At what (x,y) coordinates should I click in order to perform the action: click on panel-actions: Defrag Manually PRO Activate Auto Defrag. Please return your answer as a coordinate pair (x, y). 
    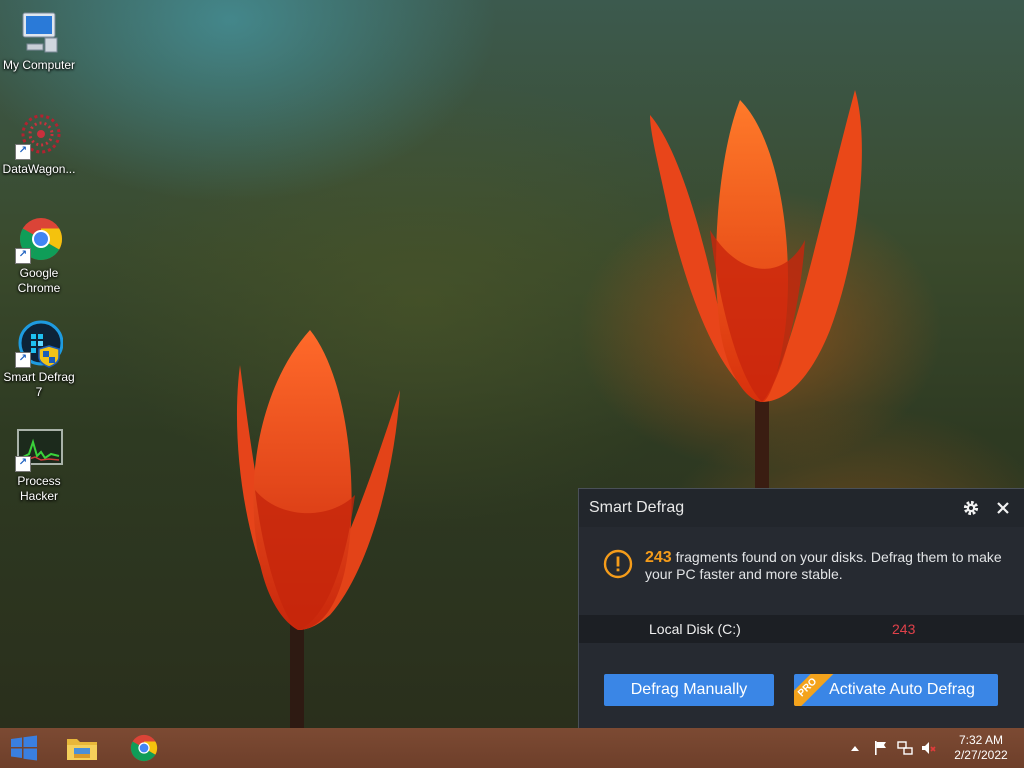
    Looking at the image, I should click on (801, 690).